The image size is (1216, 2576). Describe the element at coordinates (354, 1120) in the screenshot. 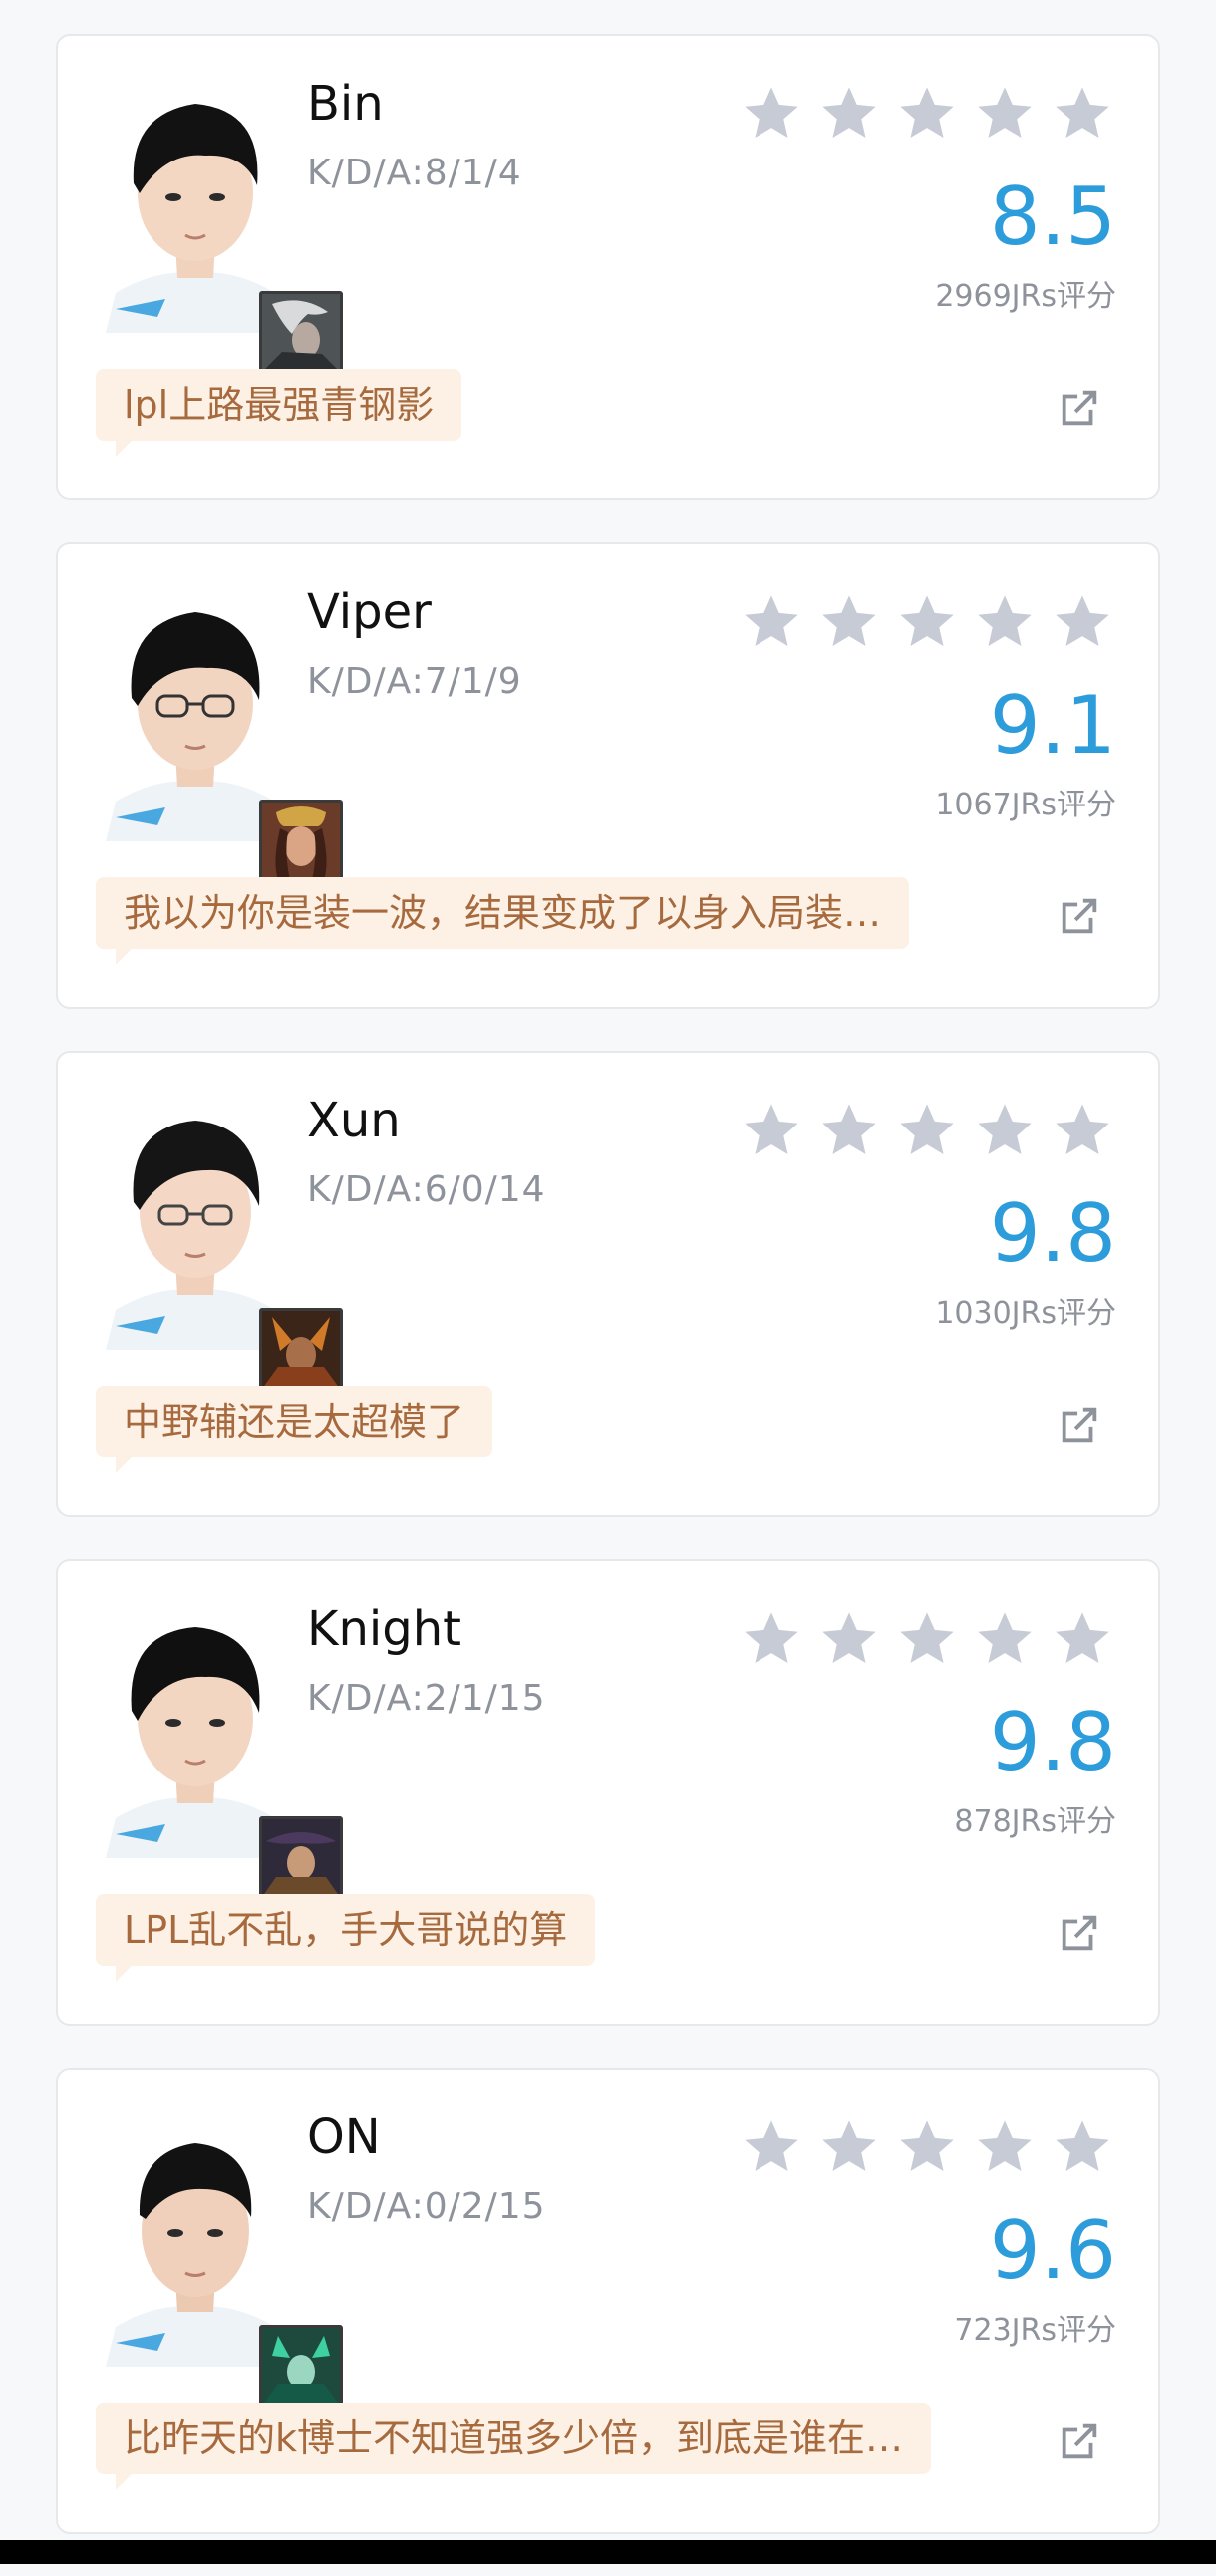

I see `player-name: Xun` at that location.